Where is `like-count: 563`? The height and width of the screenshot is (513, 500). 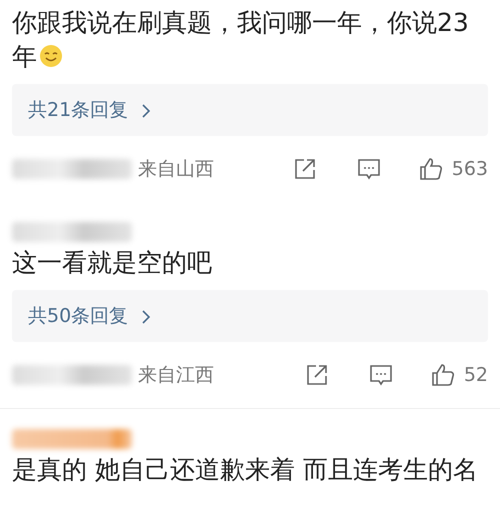
like-count: 563 is located at coordinates (470, 169).